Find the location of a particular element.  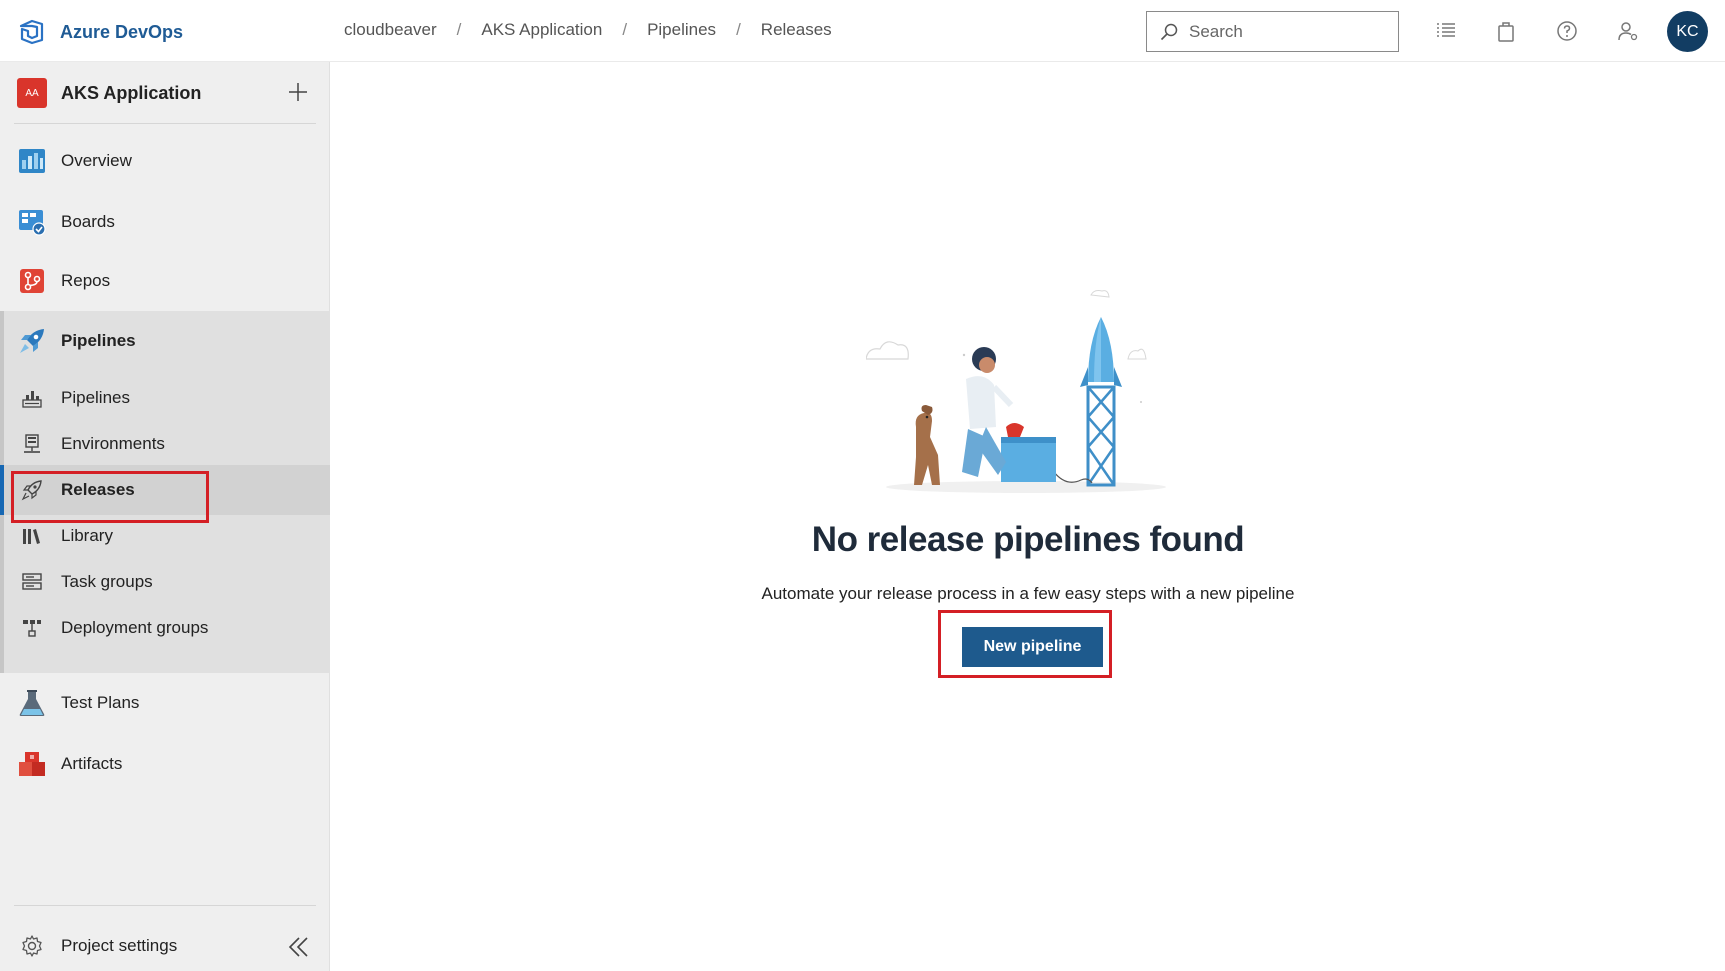

brand-name: Azure DevOps is located at coordinates (122, 31).